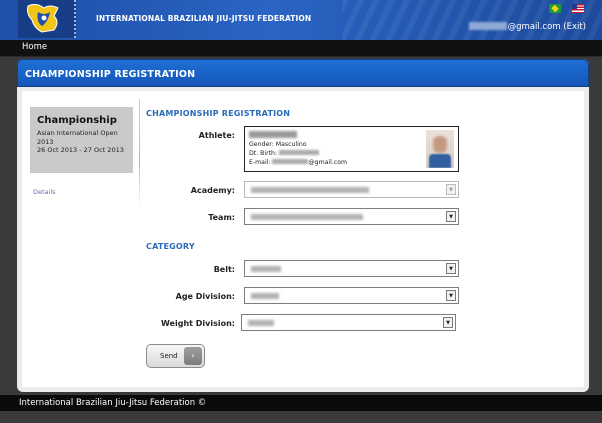 This screenshot has height=423, width=602. What do you see at coordinates (578, 8) in the screenshot?
I see `usa-flag-icon` at bounding box center [578, 8].